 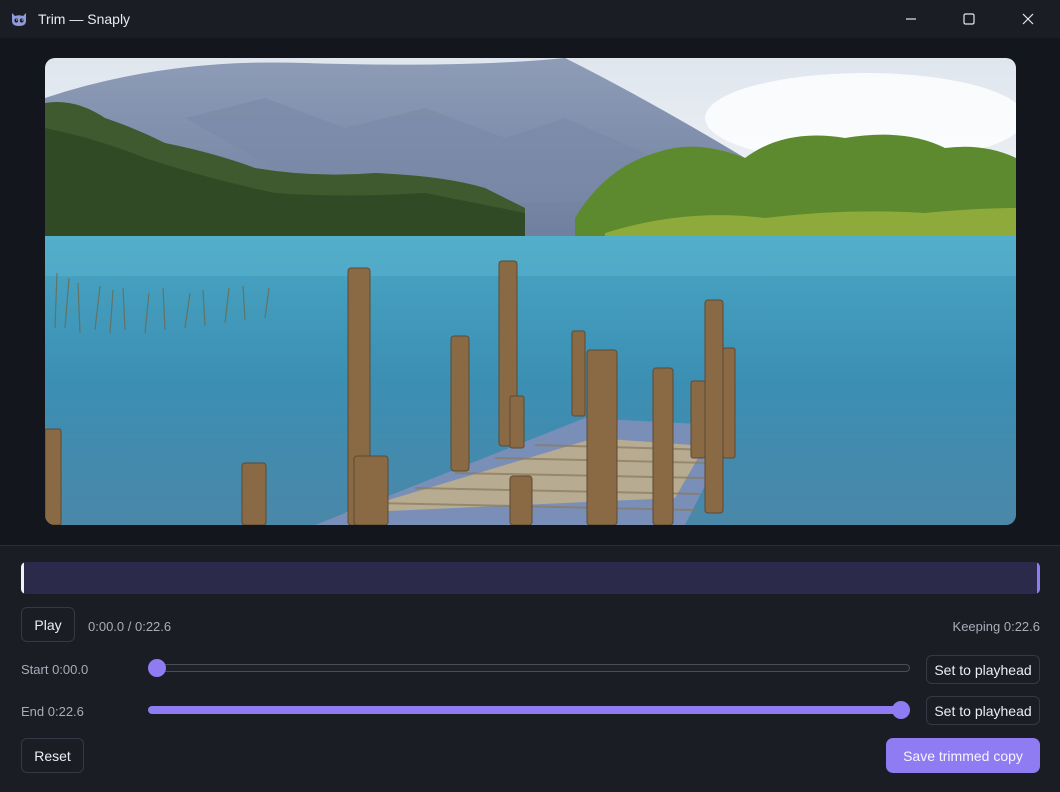 I want to click on reset-button: Reset, so click(x=52, y=755).